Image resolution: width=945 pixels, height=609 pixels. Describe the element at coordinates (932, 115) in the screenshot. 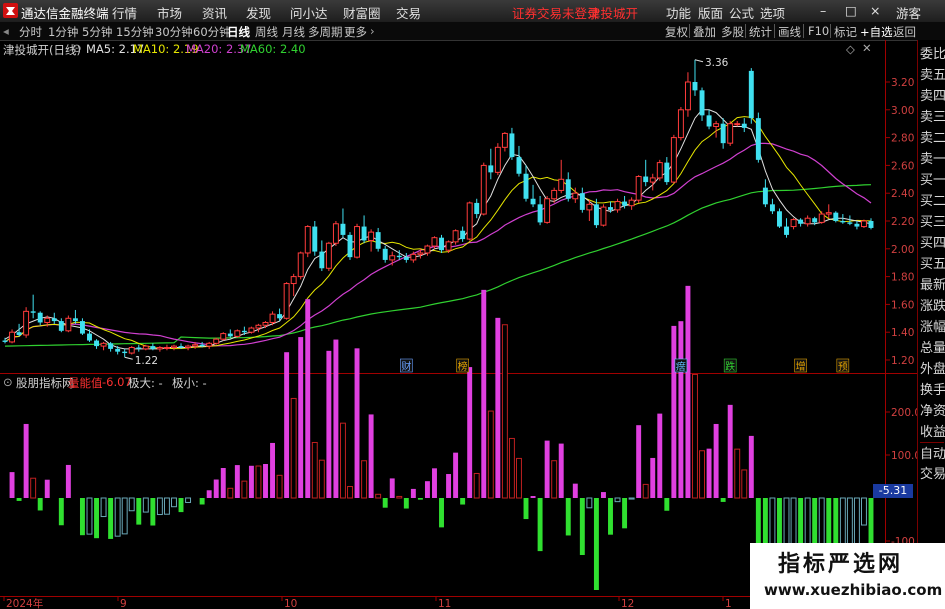

I see `panel-item-sell3: 卖三` at that location.